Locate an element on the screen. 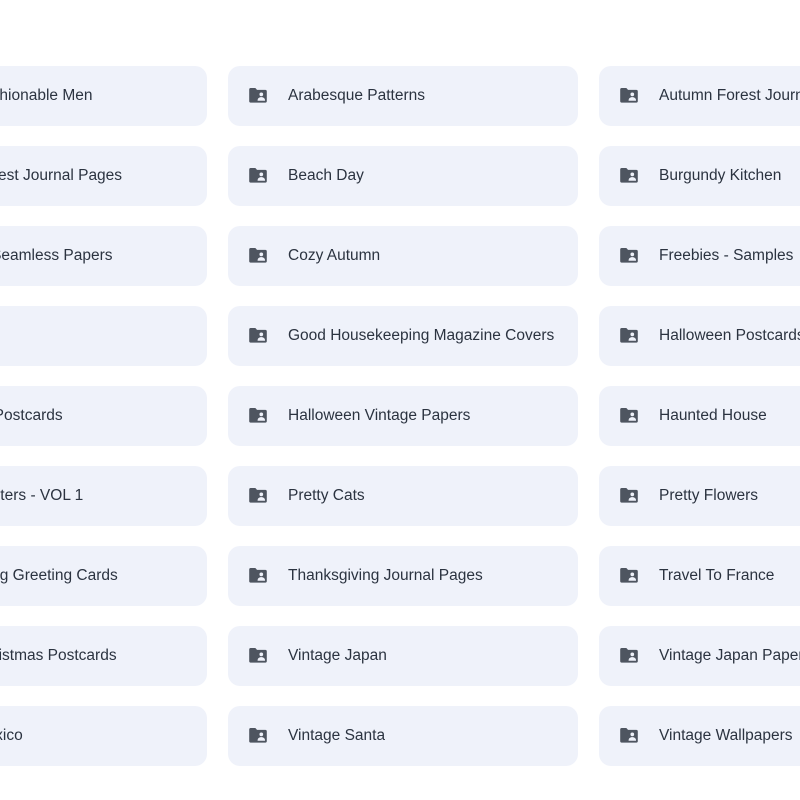  folder-label: Vintage Wallpapers is located at coordinates (726, 735).